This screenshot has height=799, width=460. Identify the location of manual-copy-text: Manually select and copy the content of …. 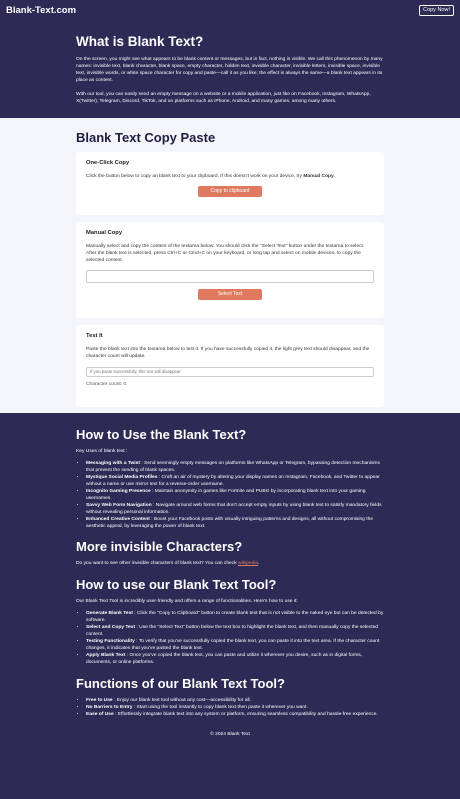
(225, 253).